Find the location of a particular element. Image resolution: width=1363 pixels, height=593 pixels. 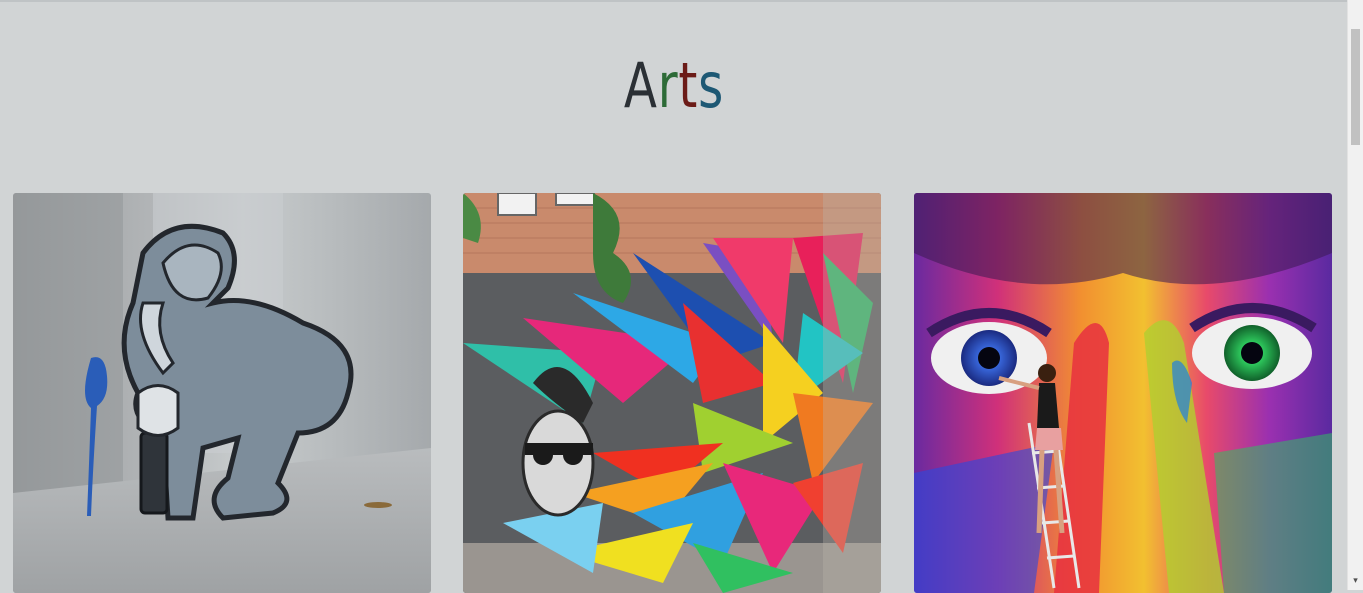

top-border is located at coordinates (674, 1).